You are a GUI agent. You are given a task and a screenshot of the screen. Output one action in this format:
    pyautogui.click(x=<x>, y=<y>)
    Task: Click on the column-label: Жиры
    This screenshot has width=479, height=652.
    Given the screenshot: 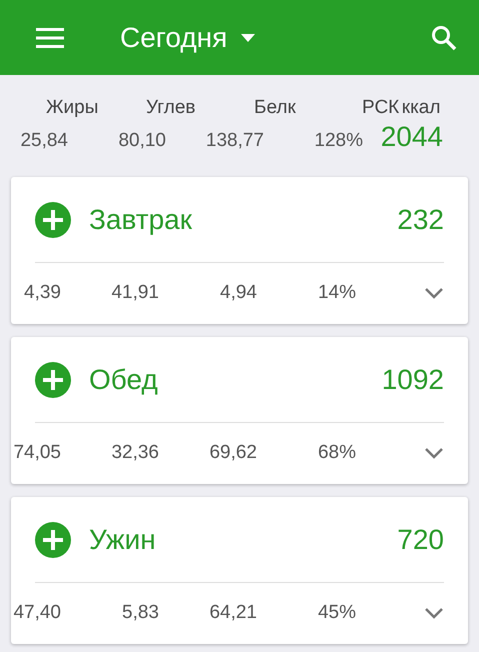 What is the action you would take?
    pyautogui.click(x=72, y=108)
    